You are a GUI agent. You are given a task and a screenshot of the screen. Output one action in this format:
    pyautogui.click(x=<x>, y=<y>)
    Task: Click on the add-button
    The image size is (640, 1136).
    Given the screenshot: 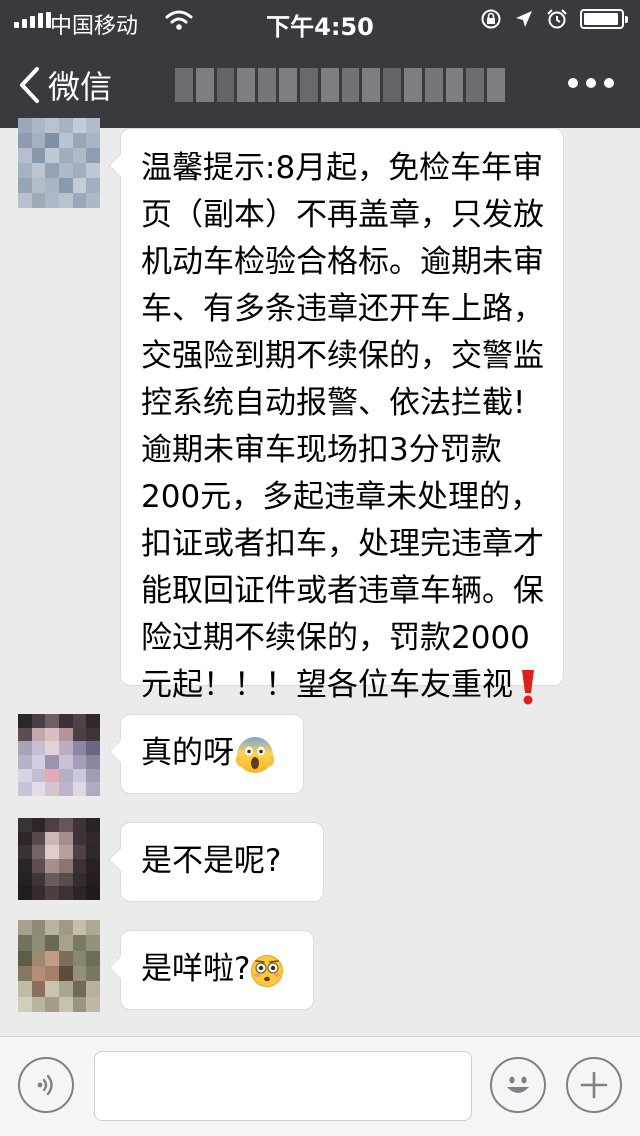 What is the action you would take?
    pyautogui.click(x=594, y=1085)
    